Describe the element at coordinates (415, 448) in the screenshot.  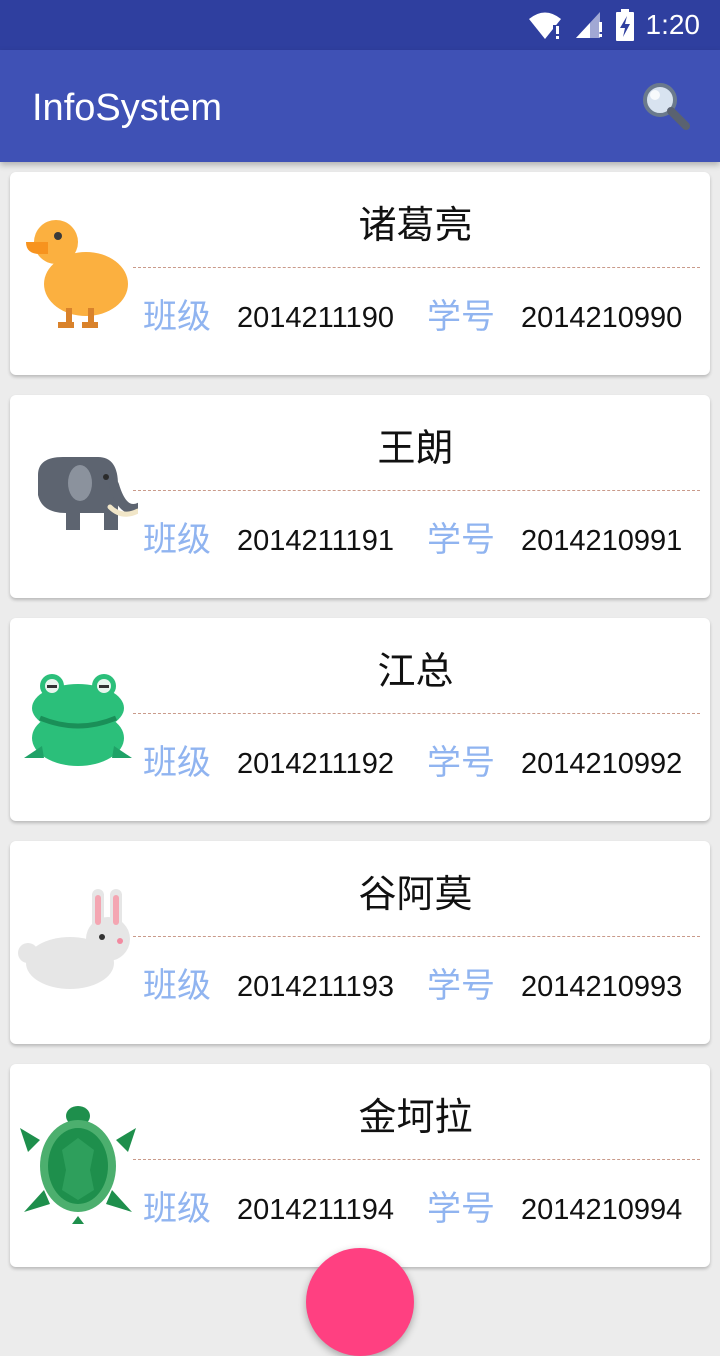
I see `student-name: 王朗` at that location.